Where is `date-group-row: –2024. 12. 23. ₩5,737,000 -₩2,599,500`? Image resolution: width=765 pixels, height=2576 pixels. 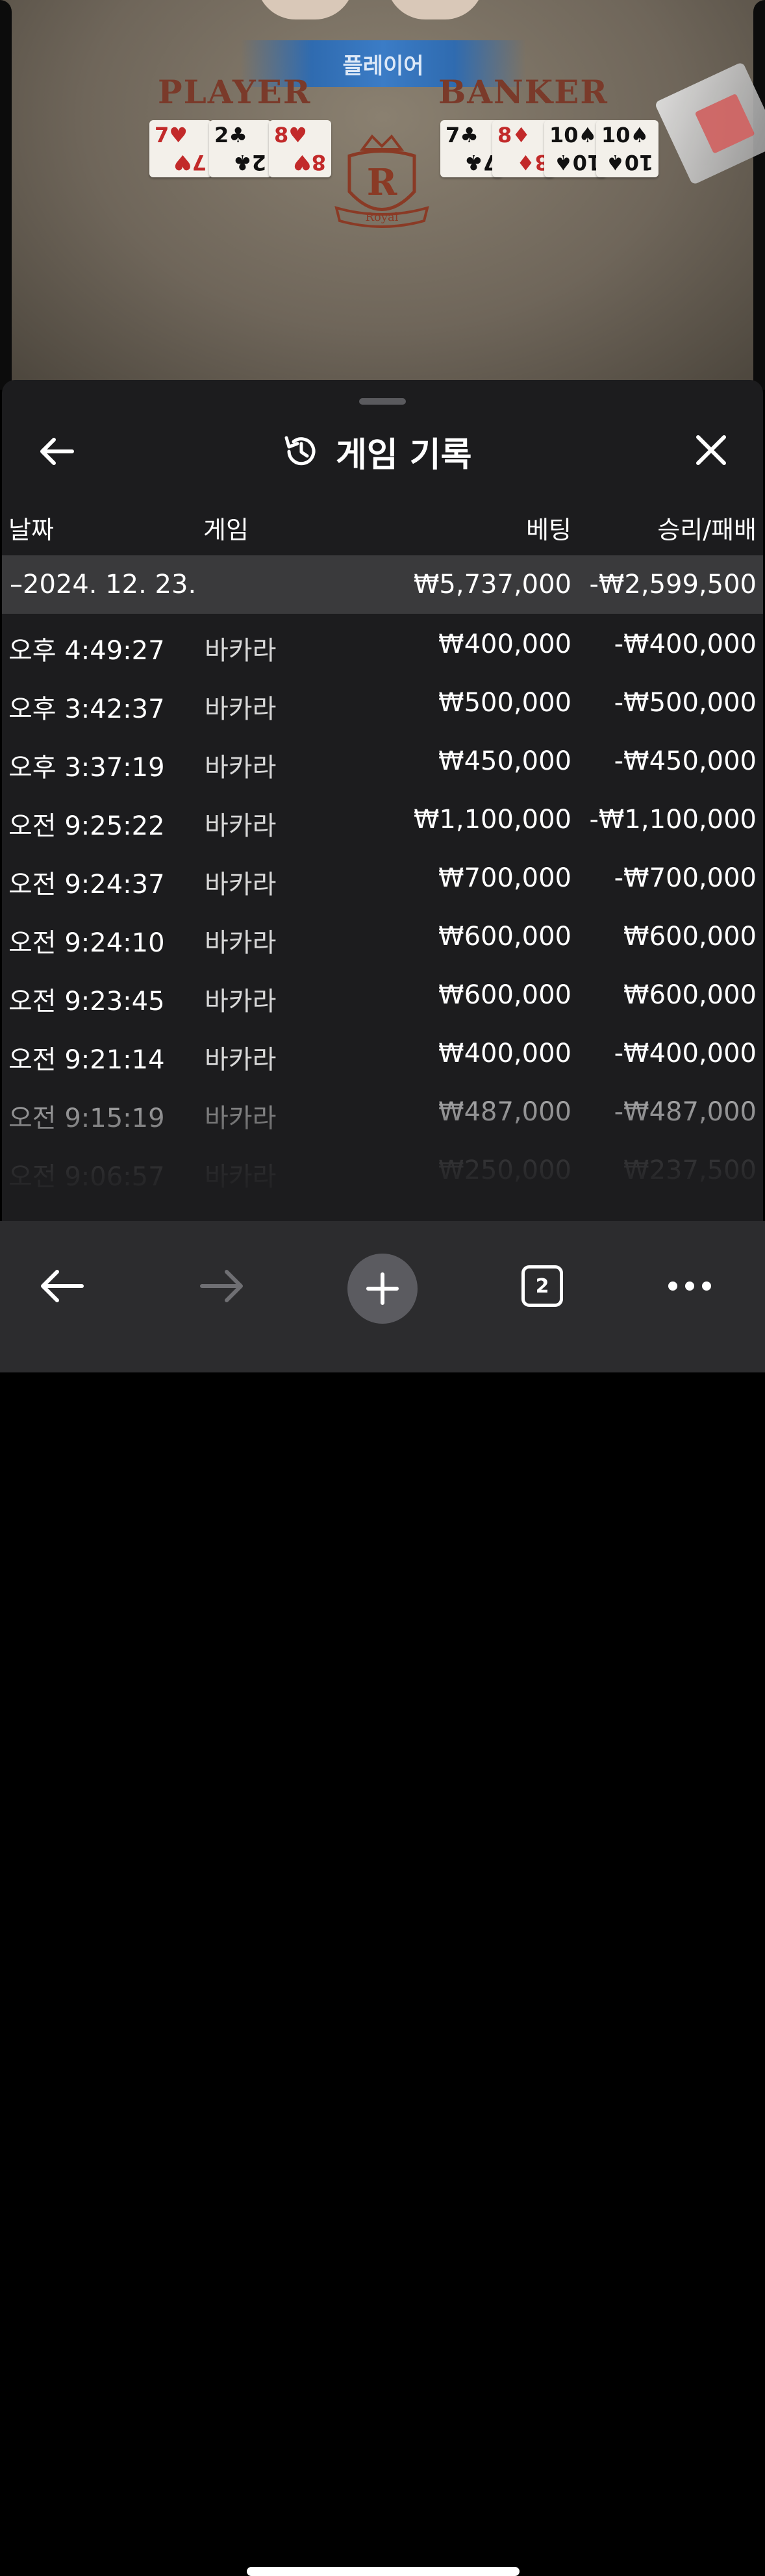
date-group-row: –2024. 12. 23. ₩5,737,000 -₩2,599,500 is located at coordinates (382, 584).